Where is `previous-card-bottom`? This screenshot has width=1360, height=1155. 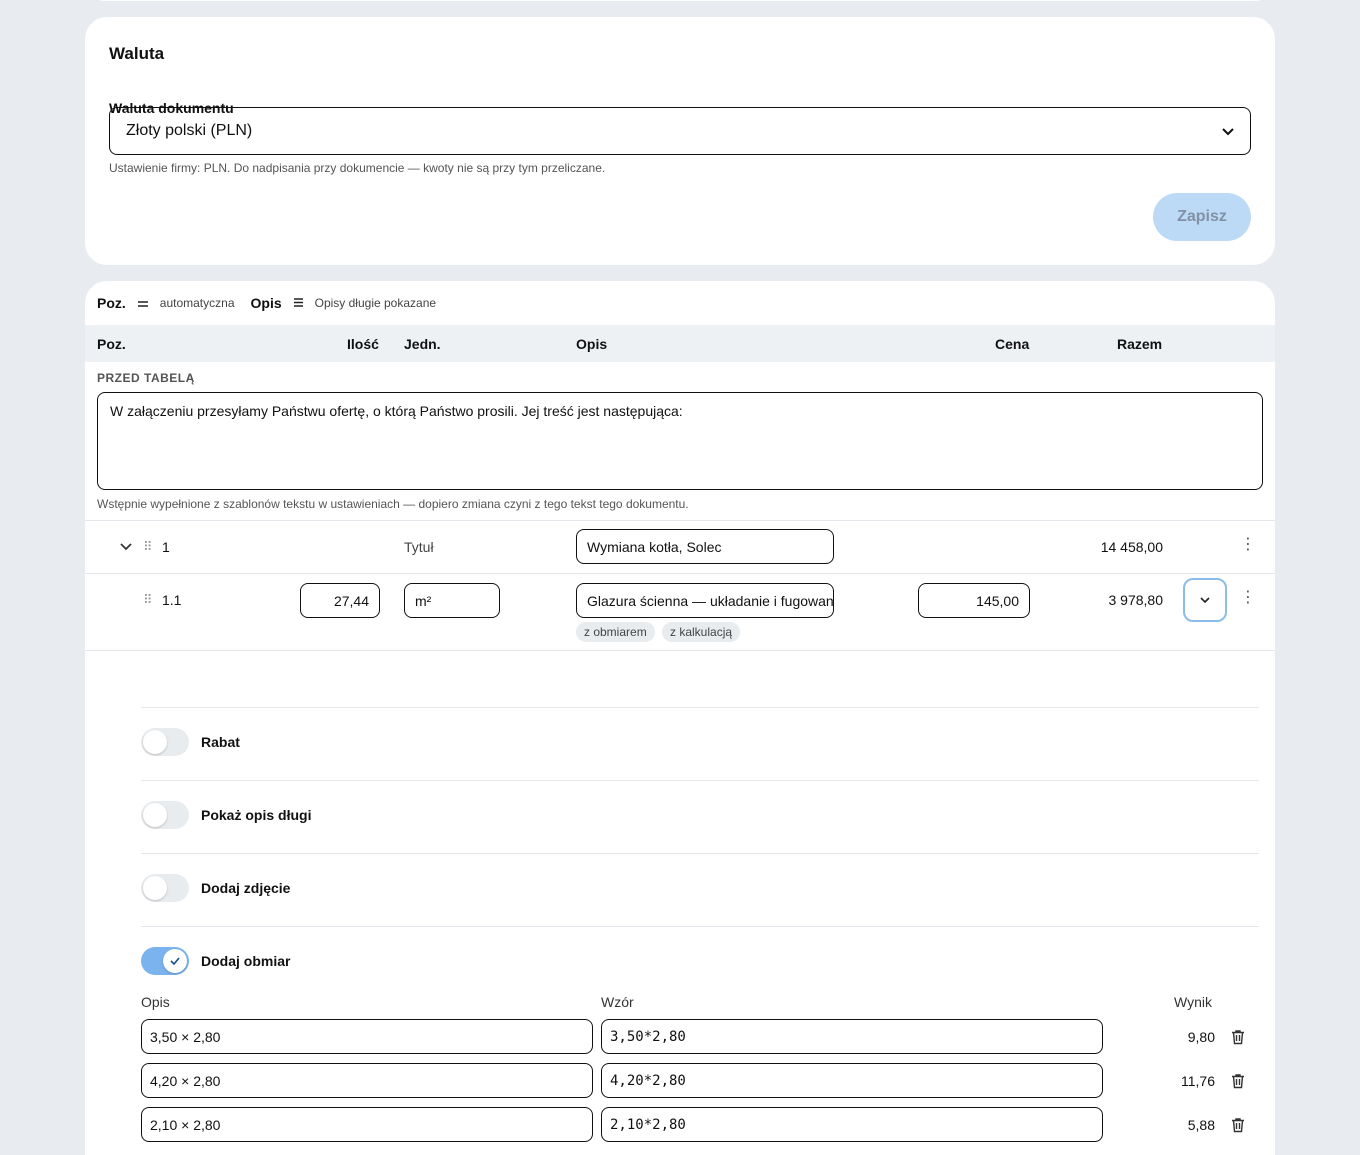 previous-card-bottom is located at coordinates (680, 0).